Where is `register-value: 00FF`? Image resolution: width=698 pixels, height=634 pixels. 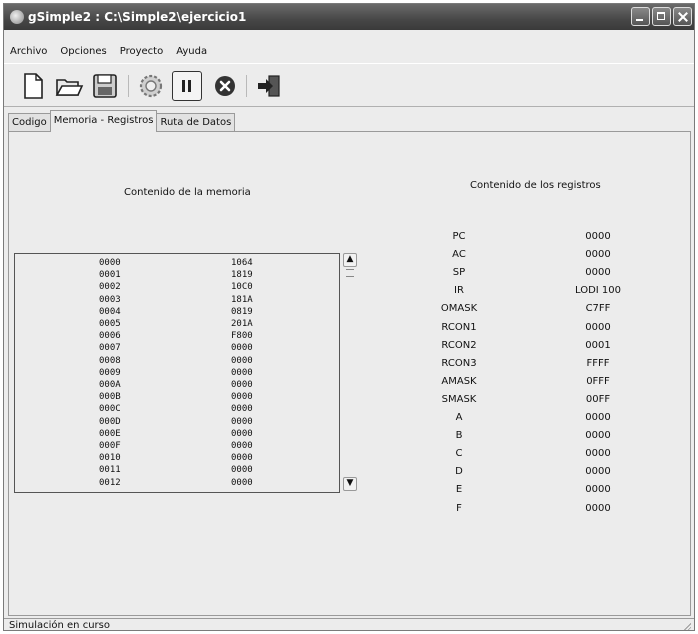
register-value: 00FF is located at coordinates (598, 399).